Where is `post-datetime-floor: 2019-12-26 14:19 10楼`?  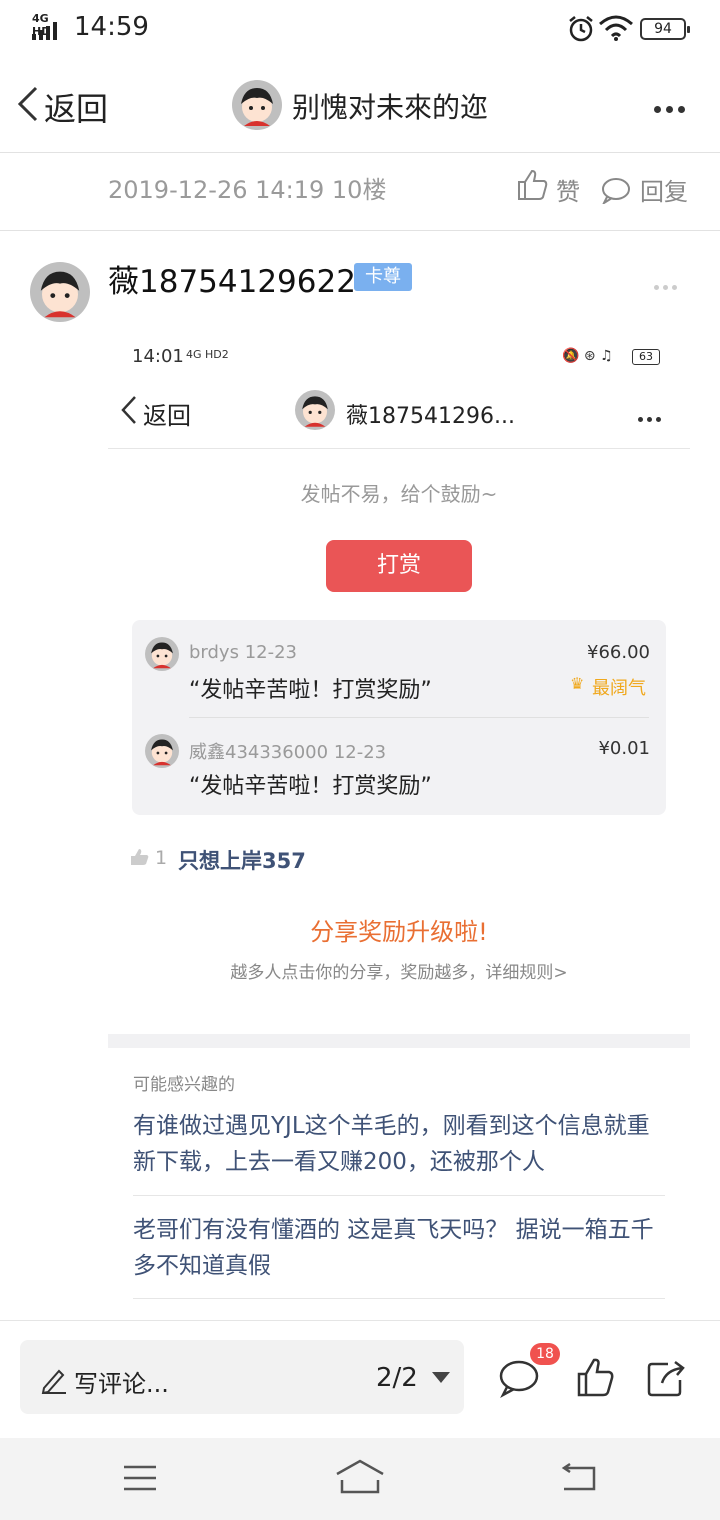
post-datetime-floor: 2019-12-26 14:19 10楼 is located at coordinates (247, 190).